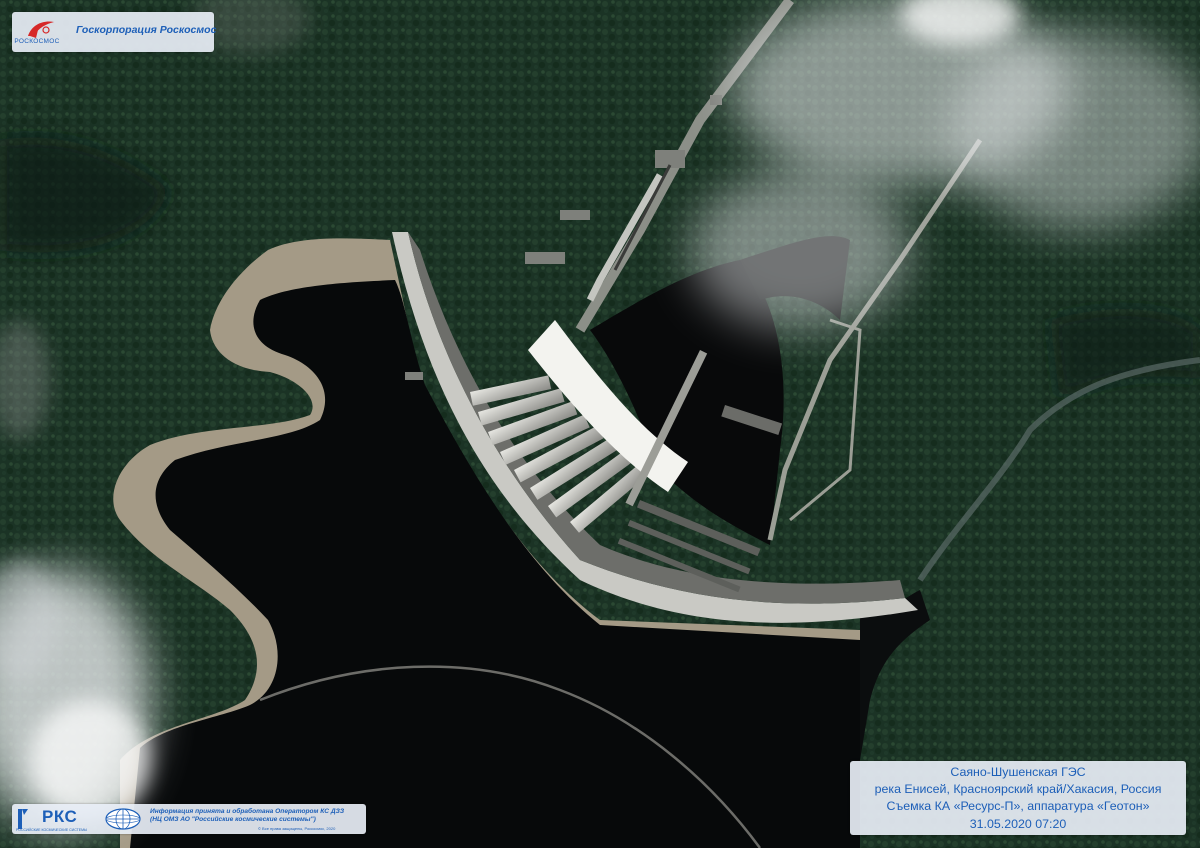 The width and height of the screenshot is (1200, 848). Describe the element at coordinates (52, 830) in the screenshot. I see `rks-logo-subtext: РОССИЙСКИЕ КОСМИЧЕСКИЕ СИСТЕМЫ` at that location.